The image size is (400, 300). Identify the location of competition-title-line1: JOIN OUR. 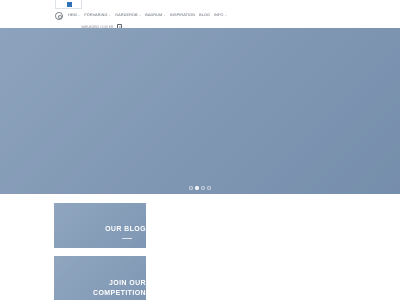
(127, 283).